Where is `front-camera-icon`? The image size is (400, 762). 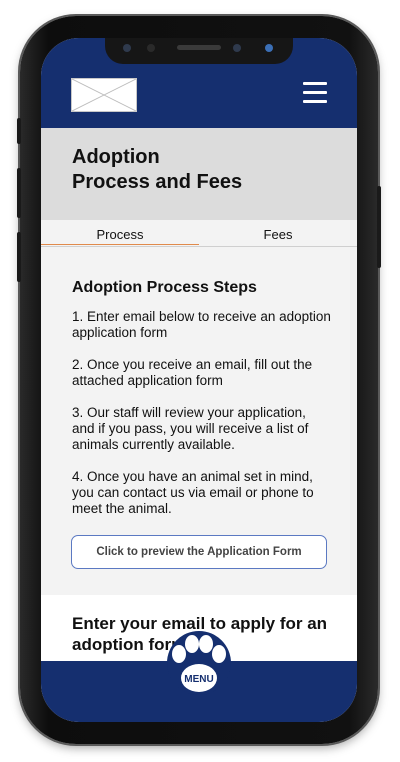 front-camera-icon is located at coordinates (269, 48).